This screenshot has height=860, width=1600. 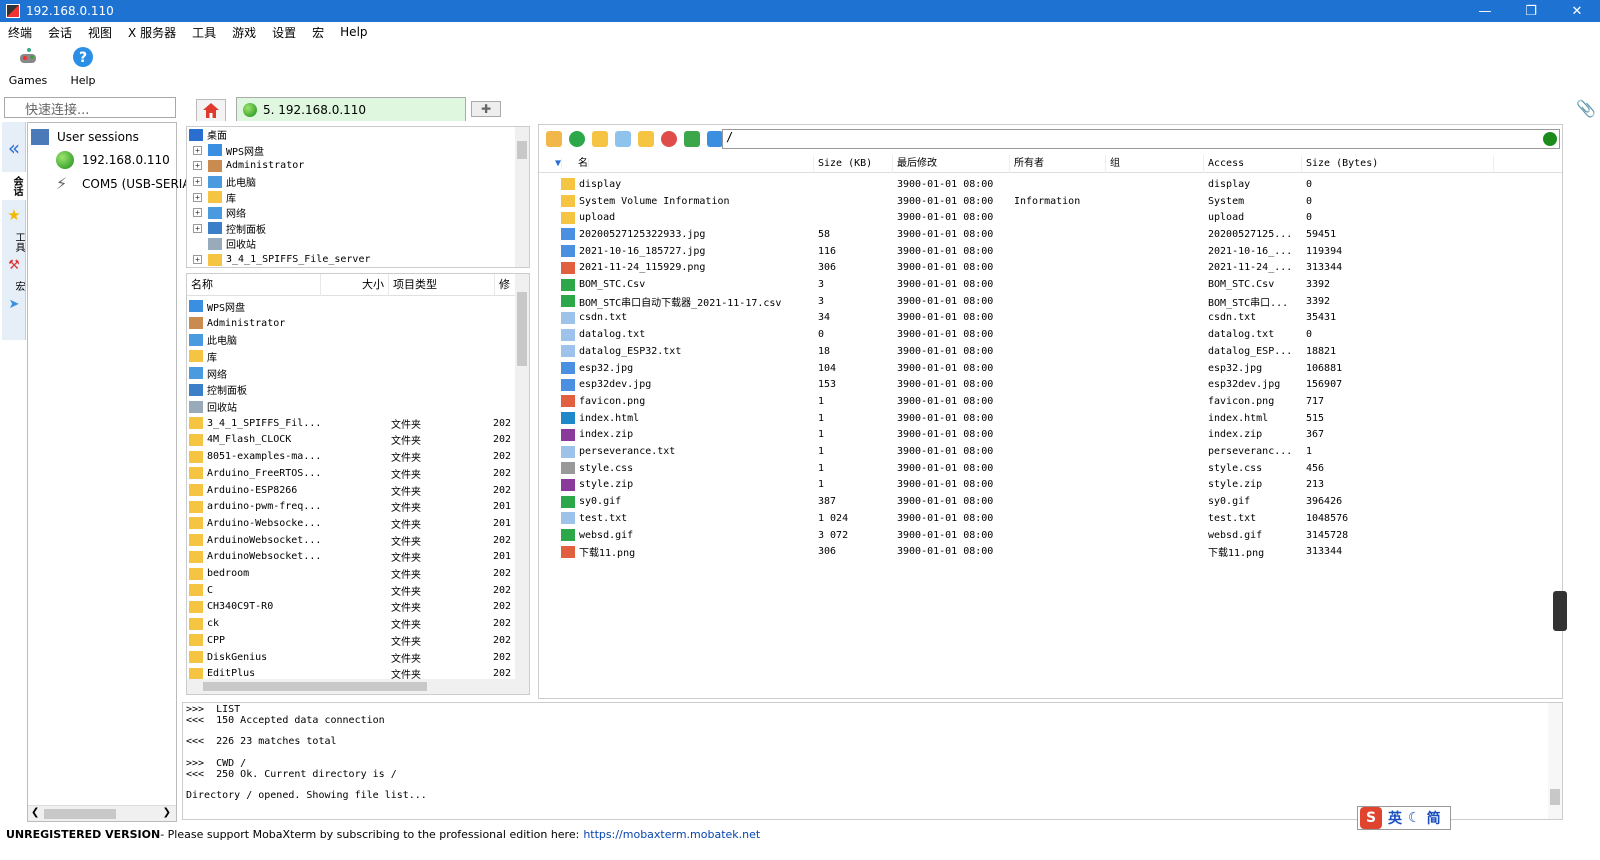 What do you see at coordinates (692, 139) in the screenshot?
I see `upload-icon` at bounding box center [692, 139].